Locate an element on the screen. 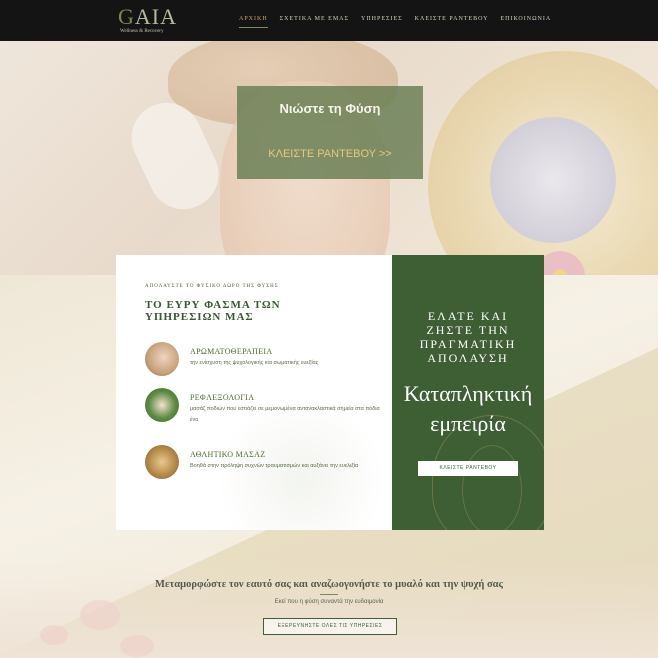 This screenshot has width=658, height=658. title-divider is located at coordinates (329, 594).